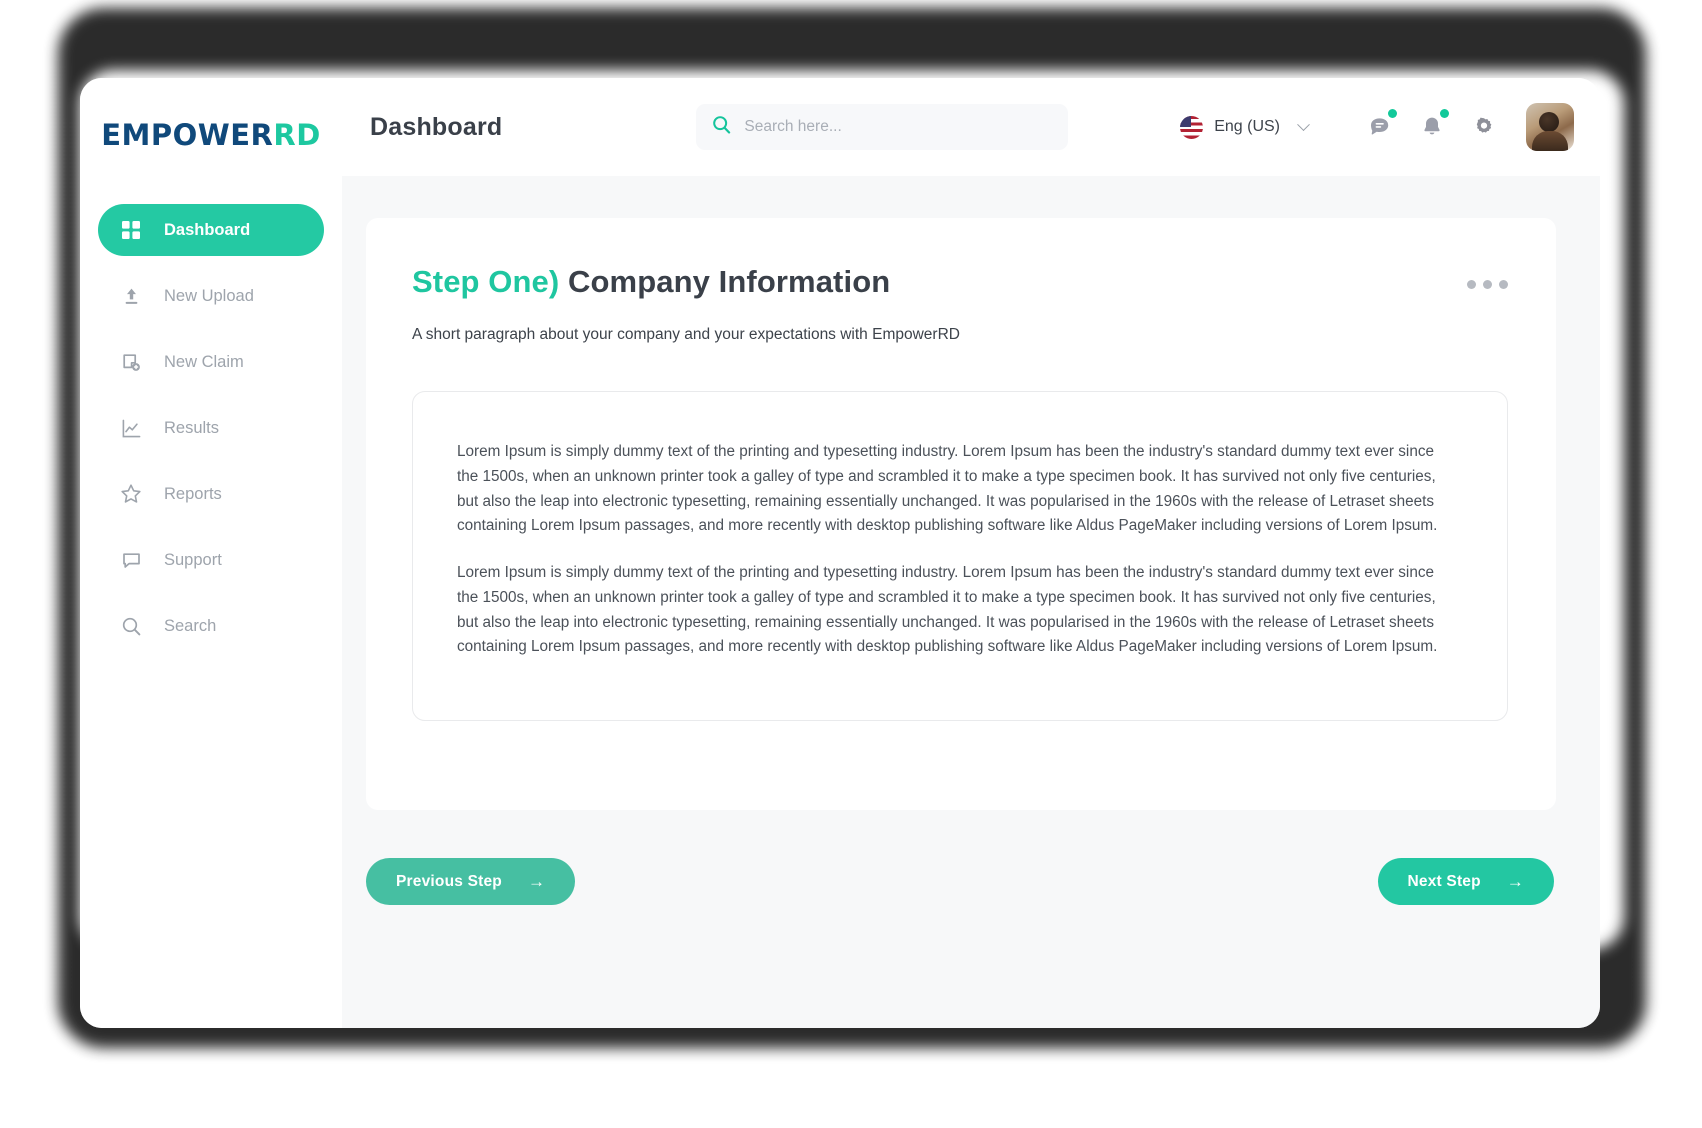  I want to click on messages-icon, so click(1380, 126).